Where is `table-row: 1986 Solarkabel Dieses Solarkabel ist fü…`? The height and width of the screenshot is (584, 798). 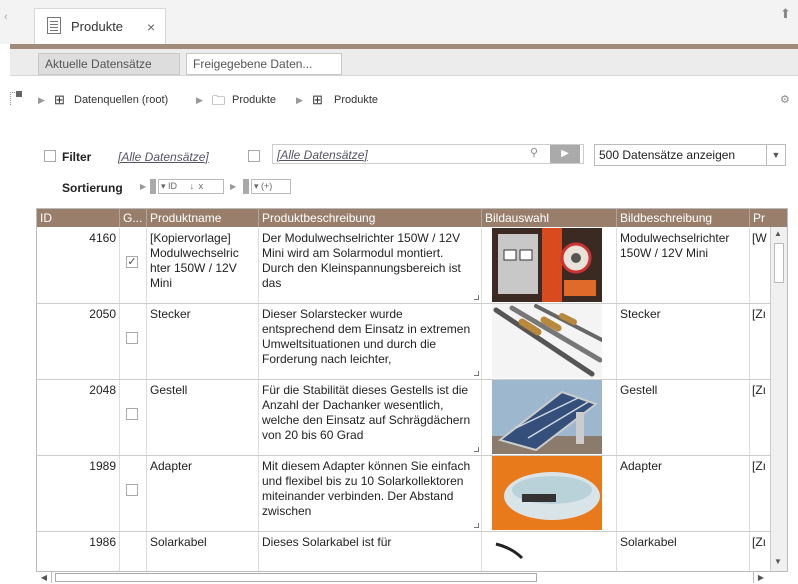
table-row: 1986 Solarkabel Dieses Solarkabel ist fü… is located at coordinates (404, 551).